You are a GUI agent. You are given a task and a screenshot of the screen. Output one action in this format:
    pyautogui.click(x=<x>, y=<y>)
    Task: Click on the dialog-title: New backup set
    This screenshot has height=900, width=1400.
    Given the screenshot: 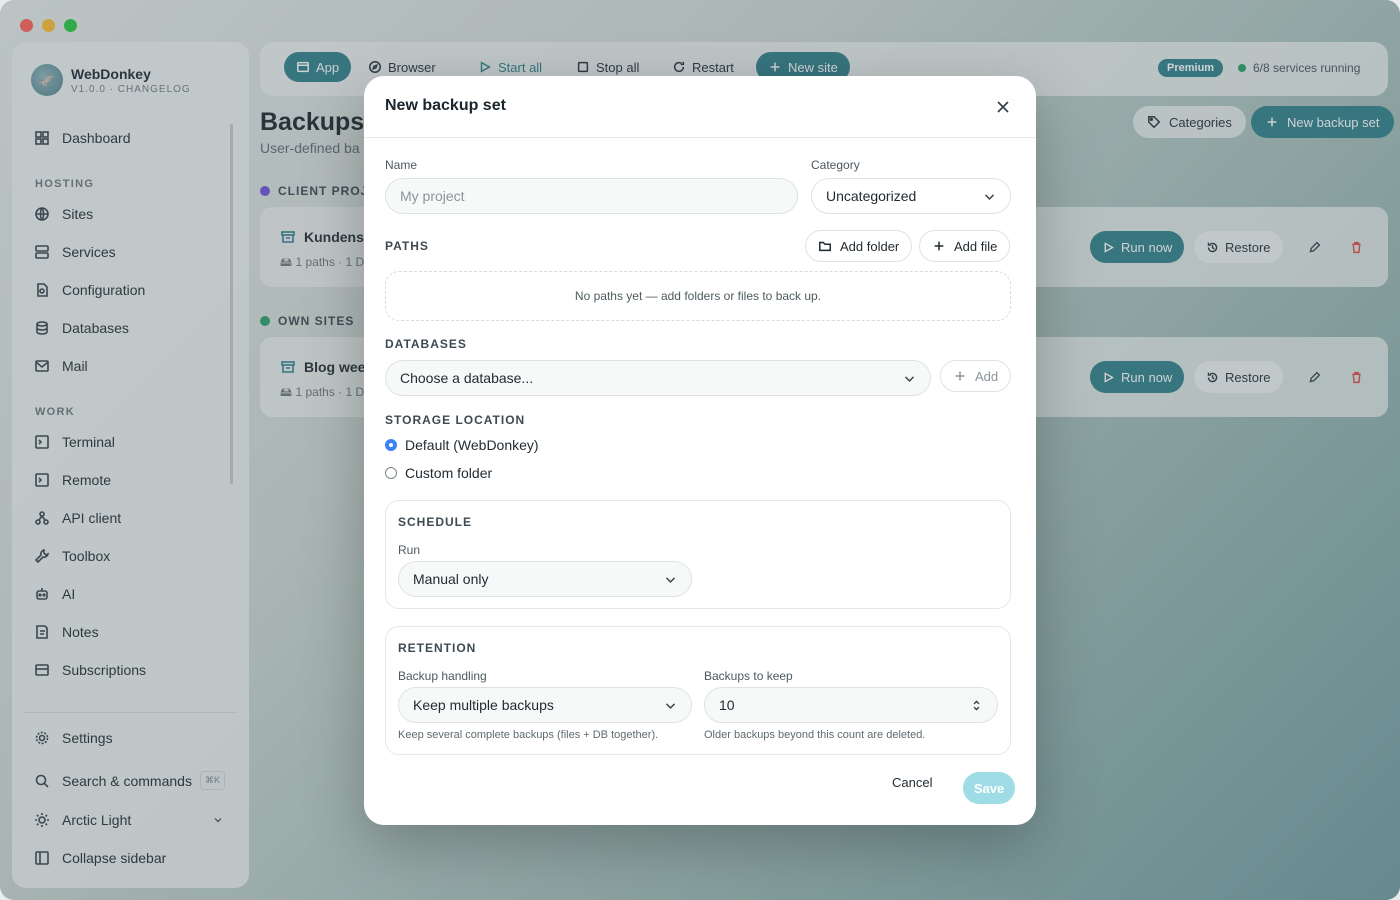 What is the action you would take?
    pyautogui.click(x=445, y=105)
    